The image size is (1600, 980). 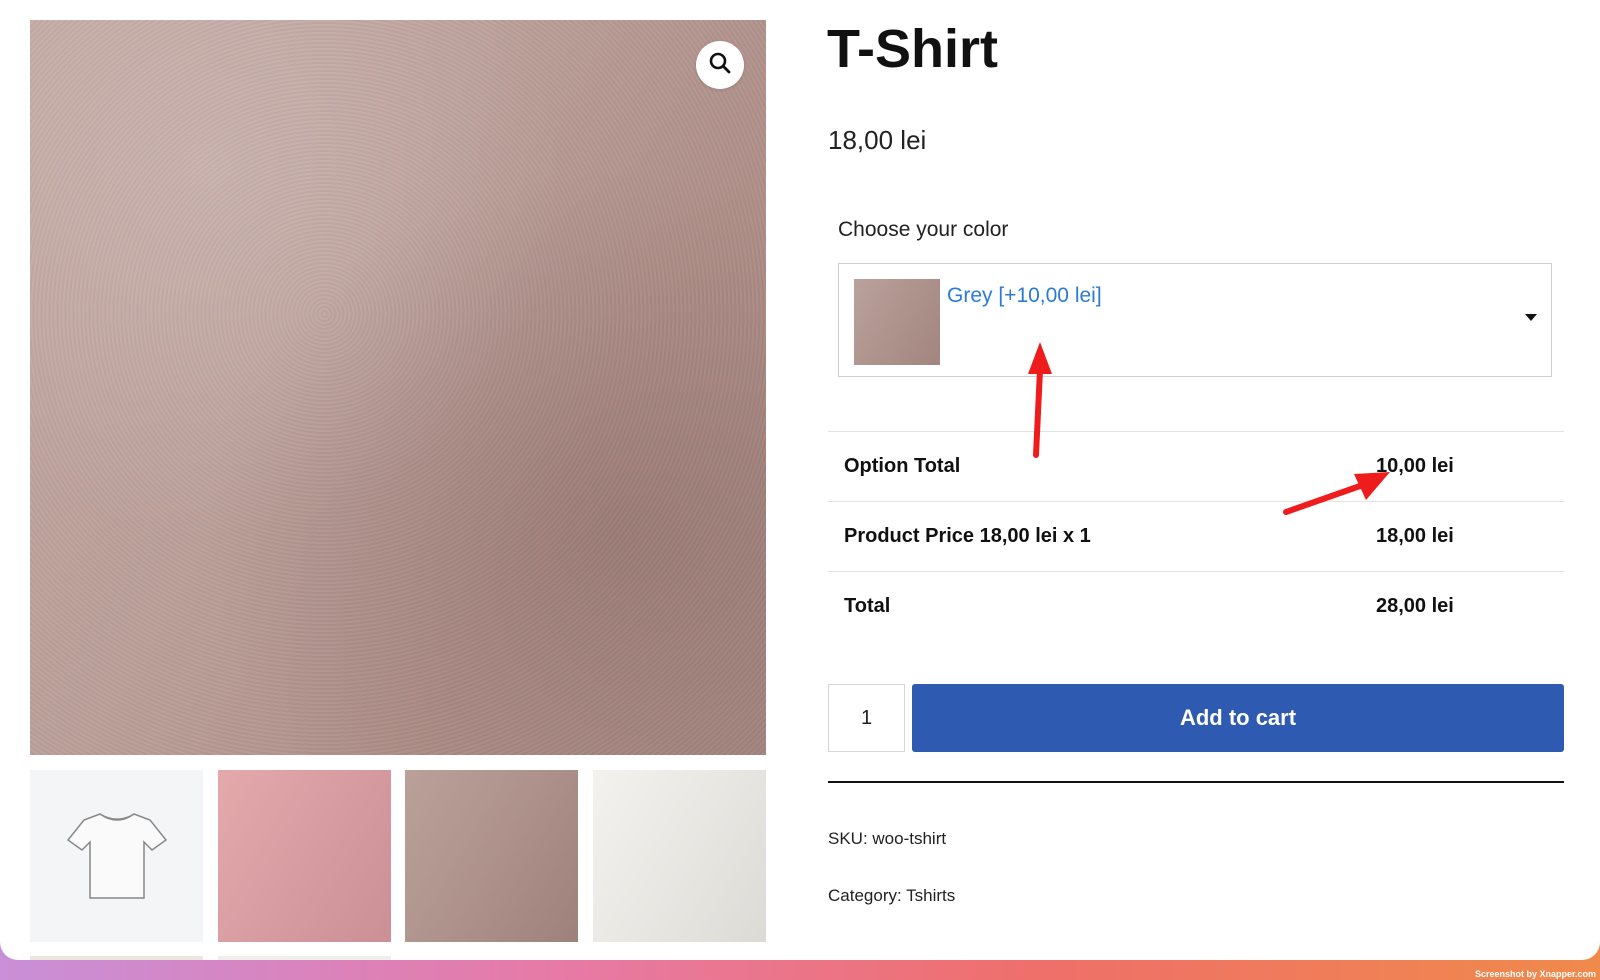 I want to click on product-price-value: 18,00 lei, so click(x=1415, y=536).